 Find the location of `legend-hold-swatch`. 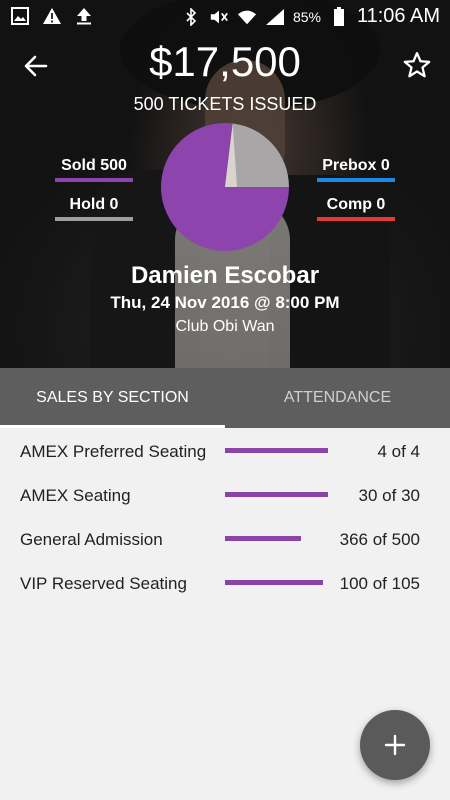

legend-hold-swatch is located at coordinates (94, 219).